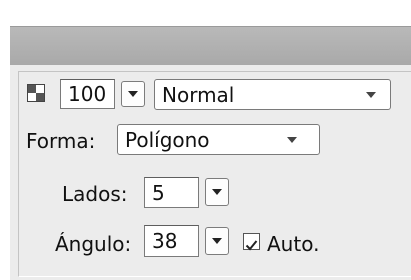 This screenshot has height=280, width=411. What do you see at coordinates (293, 244) in the screenshot?
I see `auto-label: Auto.` at bounding box center [293, 244].